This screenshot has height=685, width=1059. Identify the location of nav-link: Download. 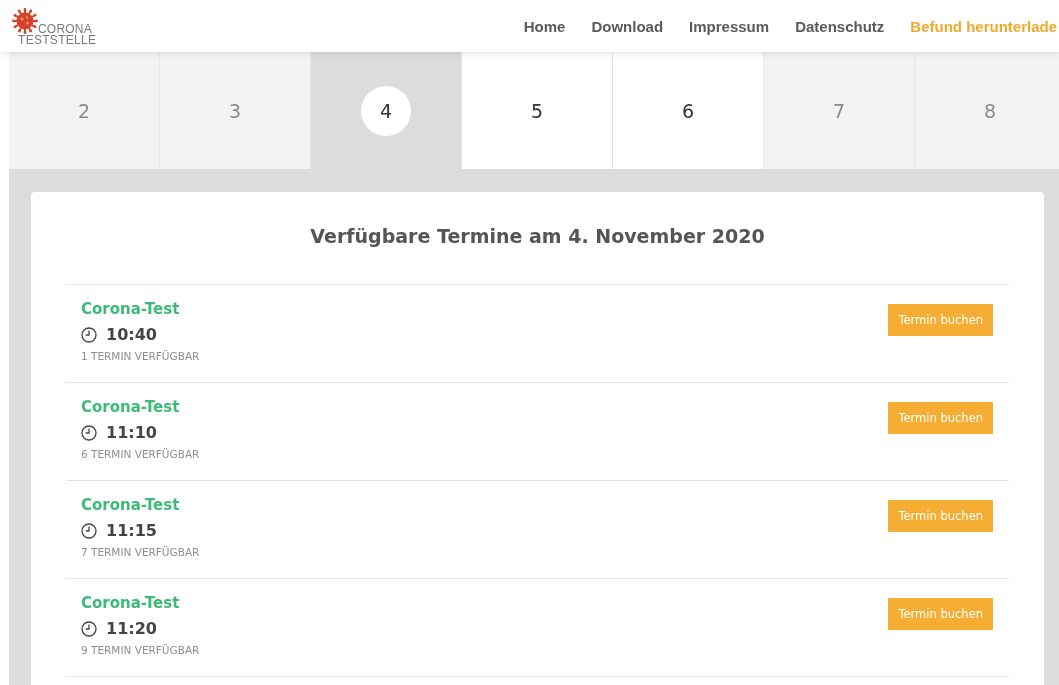
(627, 26).